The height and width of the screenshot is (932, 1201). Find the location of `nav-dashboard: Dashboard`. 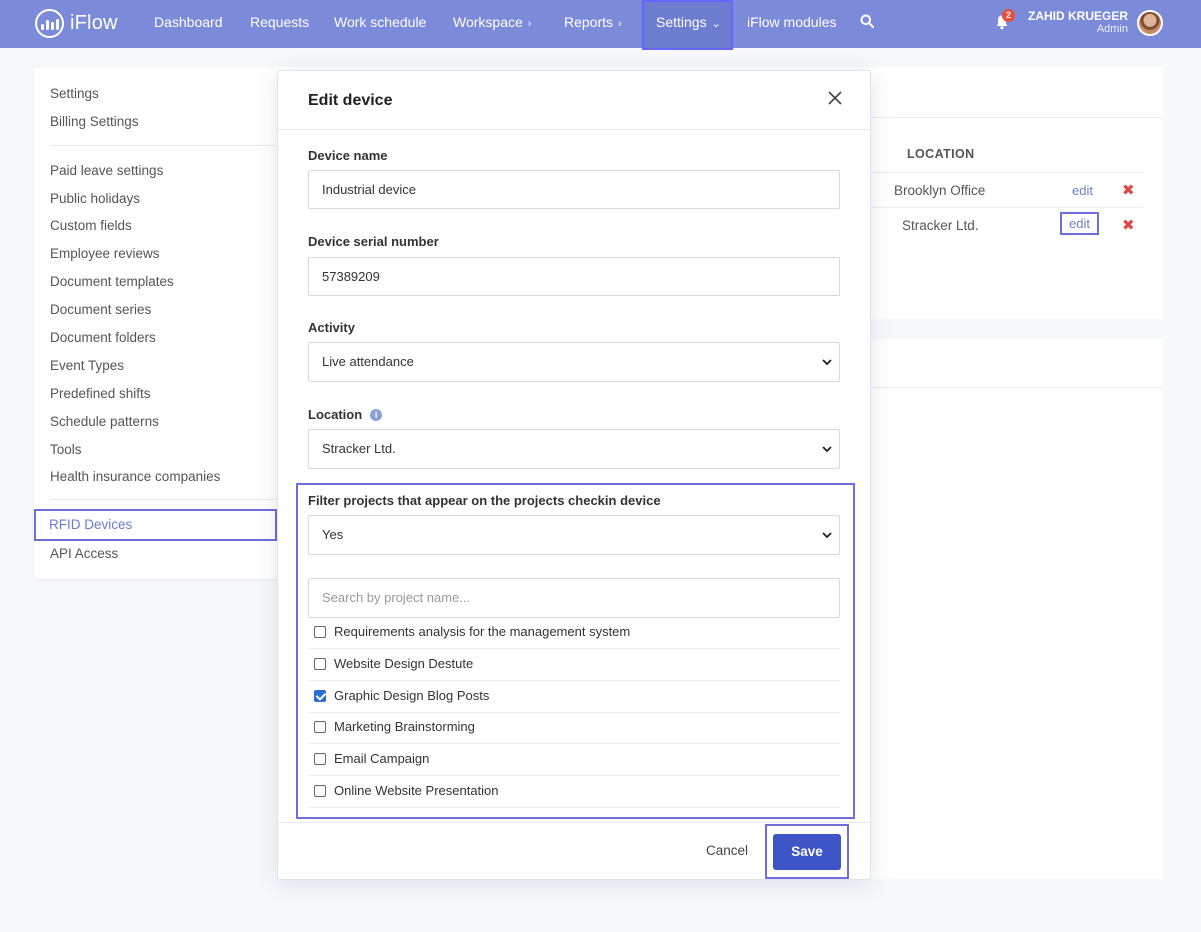

nav-dashboard: Dashboard is located at coordinates (188, 24).